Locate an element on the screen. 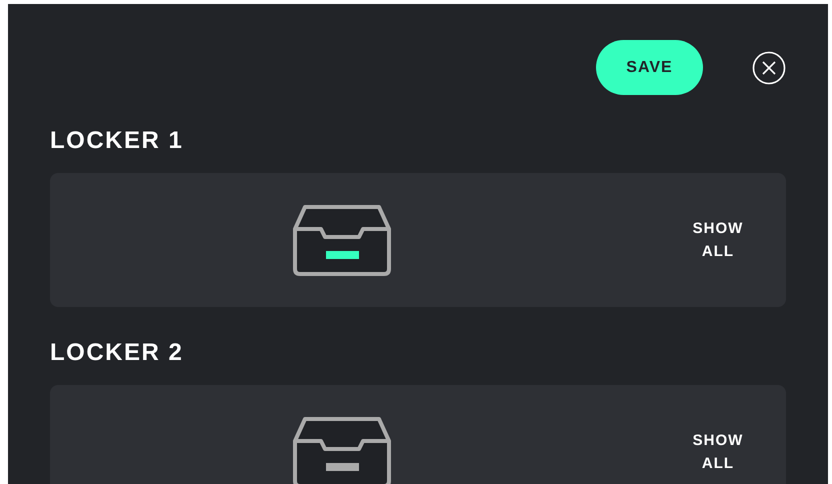  save-button: SAVE is located at coordinates (649, 67).